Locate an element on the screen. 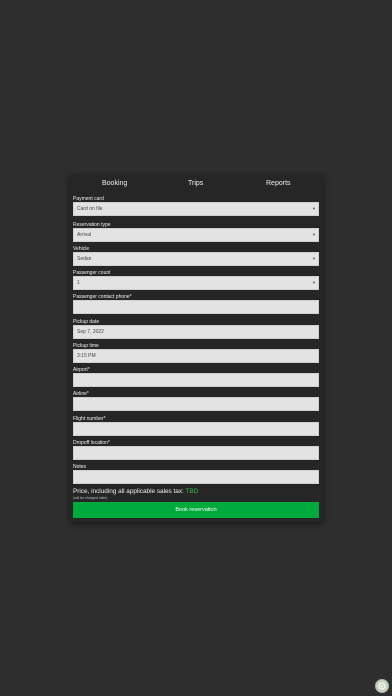 The image size is (392, 696). reservation-type-select: Arrival ▼ is located at coordinates (196, 235).